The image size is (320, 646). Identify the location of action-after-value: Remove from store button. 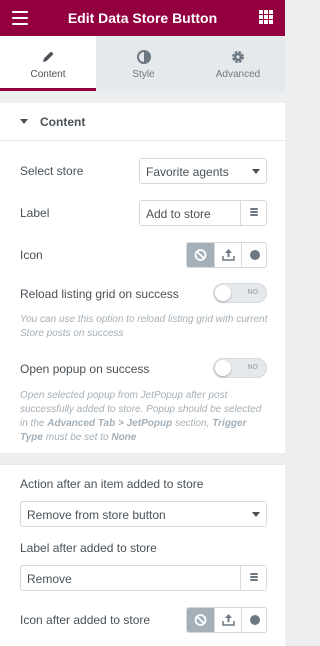
(96, 515).